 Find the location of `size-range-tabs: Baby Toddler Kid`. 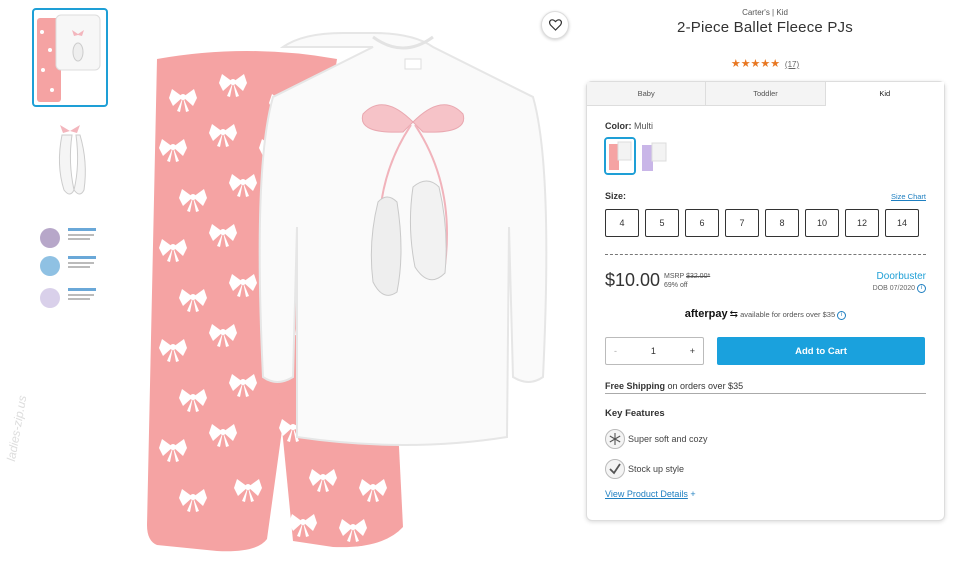

size-range-tabs: Baby Toddler Kid is located at coordinates (765, 94).